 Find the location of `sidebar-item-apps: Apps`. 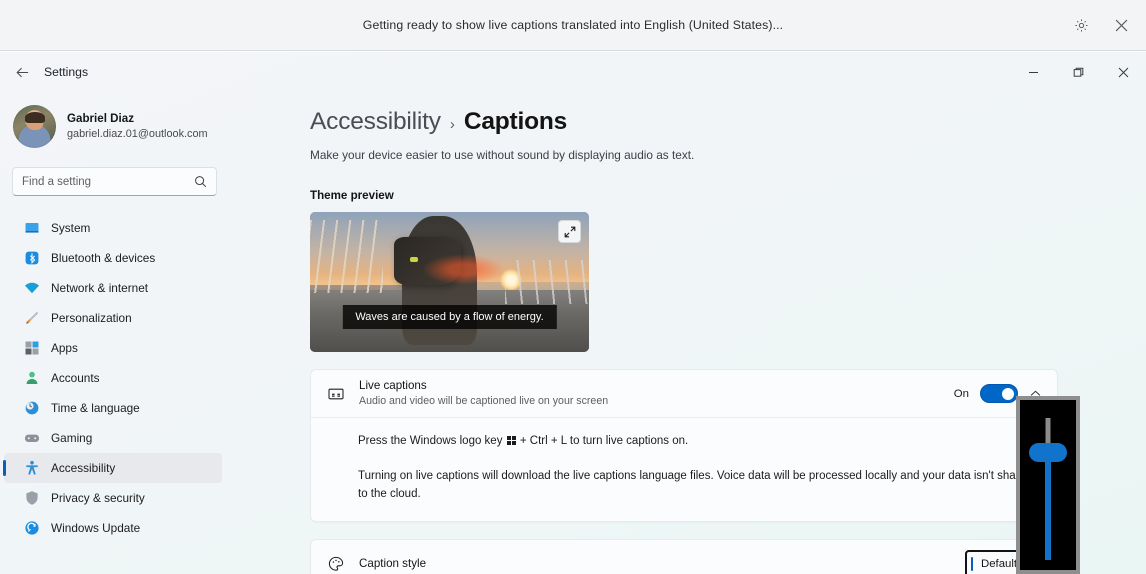

sidebar-item-apps: Apps is located at coordinates (113, 348).